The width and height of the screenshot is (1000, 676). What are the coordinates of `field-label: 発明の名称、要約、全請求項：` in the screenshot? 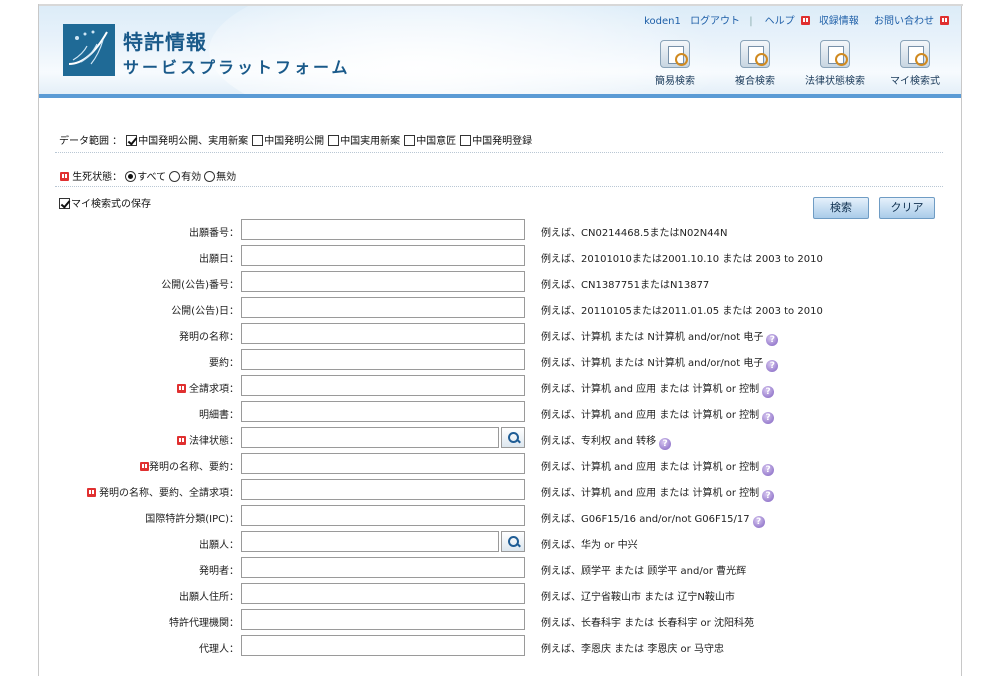 It's located at (162, 491).